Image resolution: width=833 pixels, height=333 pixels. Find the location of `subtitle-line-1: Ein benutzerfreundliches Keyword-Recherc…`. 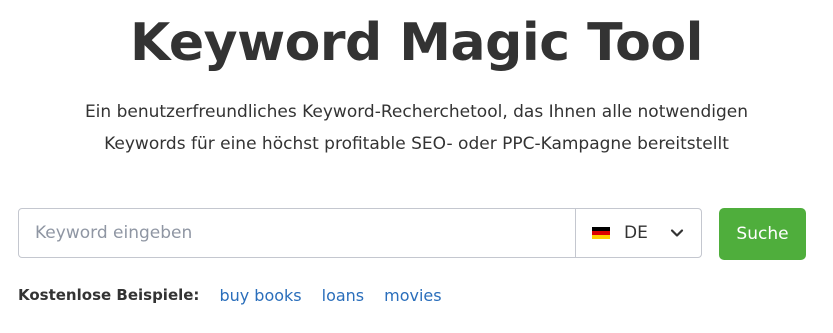

subtitle-line-1: Ein benutzerfreundliches Keyword-Recherc… is located at coordinates (416, 112).